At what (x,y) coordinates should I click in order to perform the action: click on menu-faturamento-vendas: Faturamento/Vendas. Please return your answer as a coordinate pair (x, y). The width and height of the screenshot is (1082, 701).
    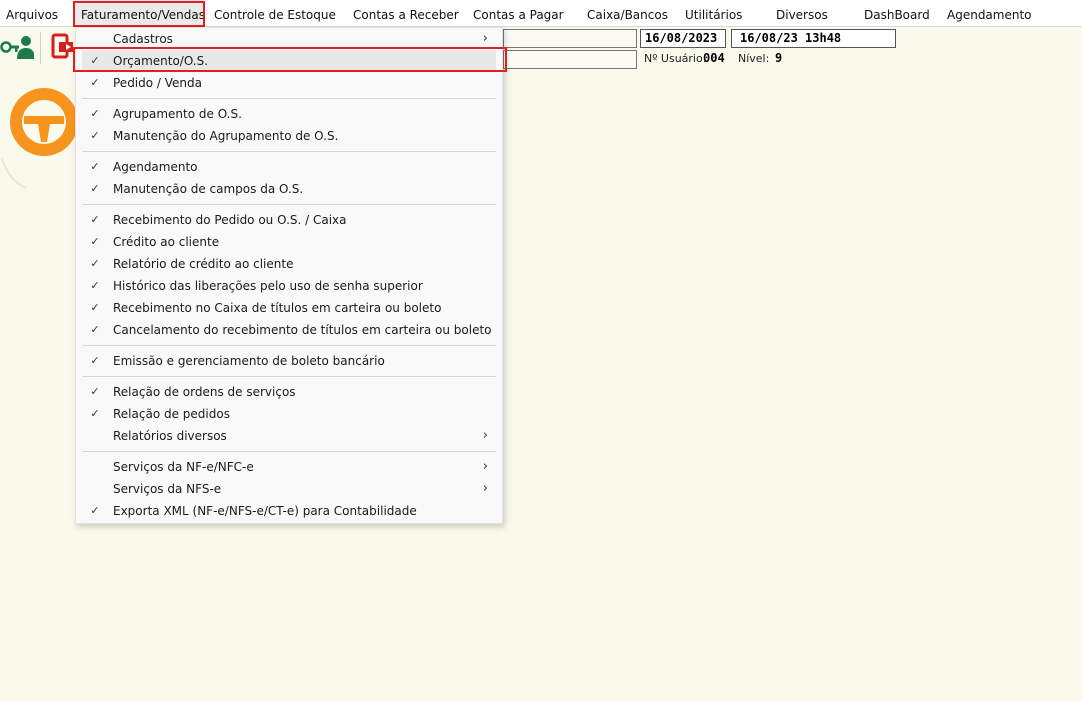
    Looking at the image, I should click on (140, 13).